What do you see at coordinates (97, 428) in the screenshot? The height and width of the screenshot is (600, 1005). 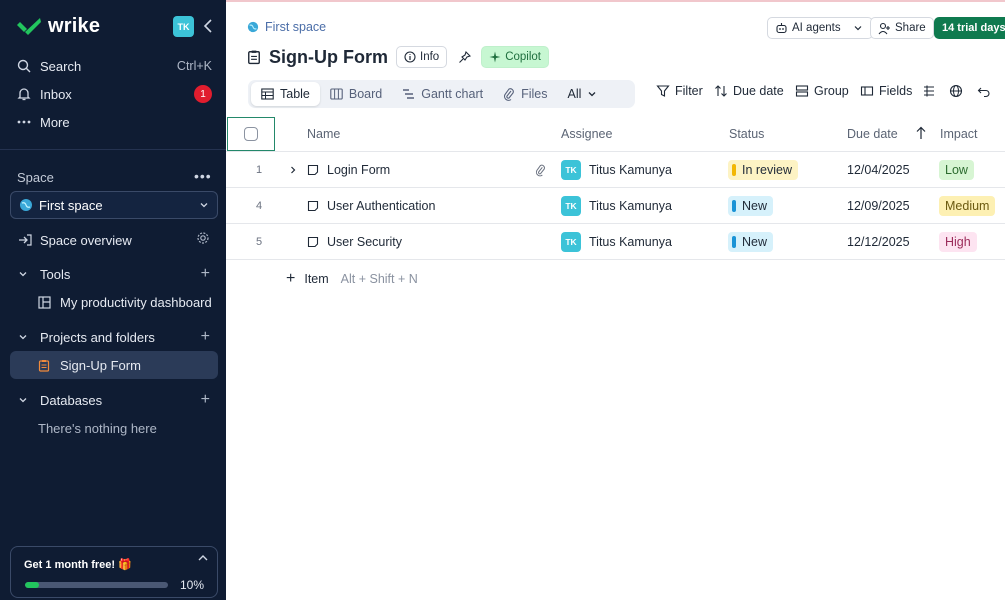 I see `databases-empty-text: There's nothing here` at bounding box center [97, 428].